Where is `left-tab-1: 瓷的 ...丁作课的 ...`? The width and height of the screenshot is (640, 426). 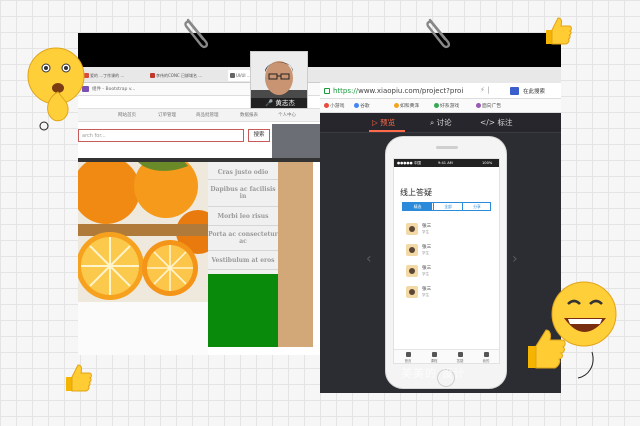
left-tab-1: 瓷的 ...丁作课的 ... is located at coordinates (113, 75).